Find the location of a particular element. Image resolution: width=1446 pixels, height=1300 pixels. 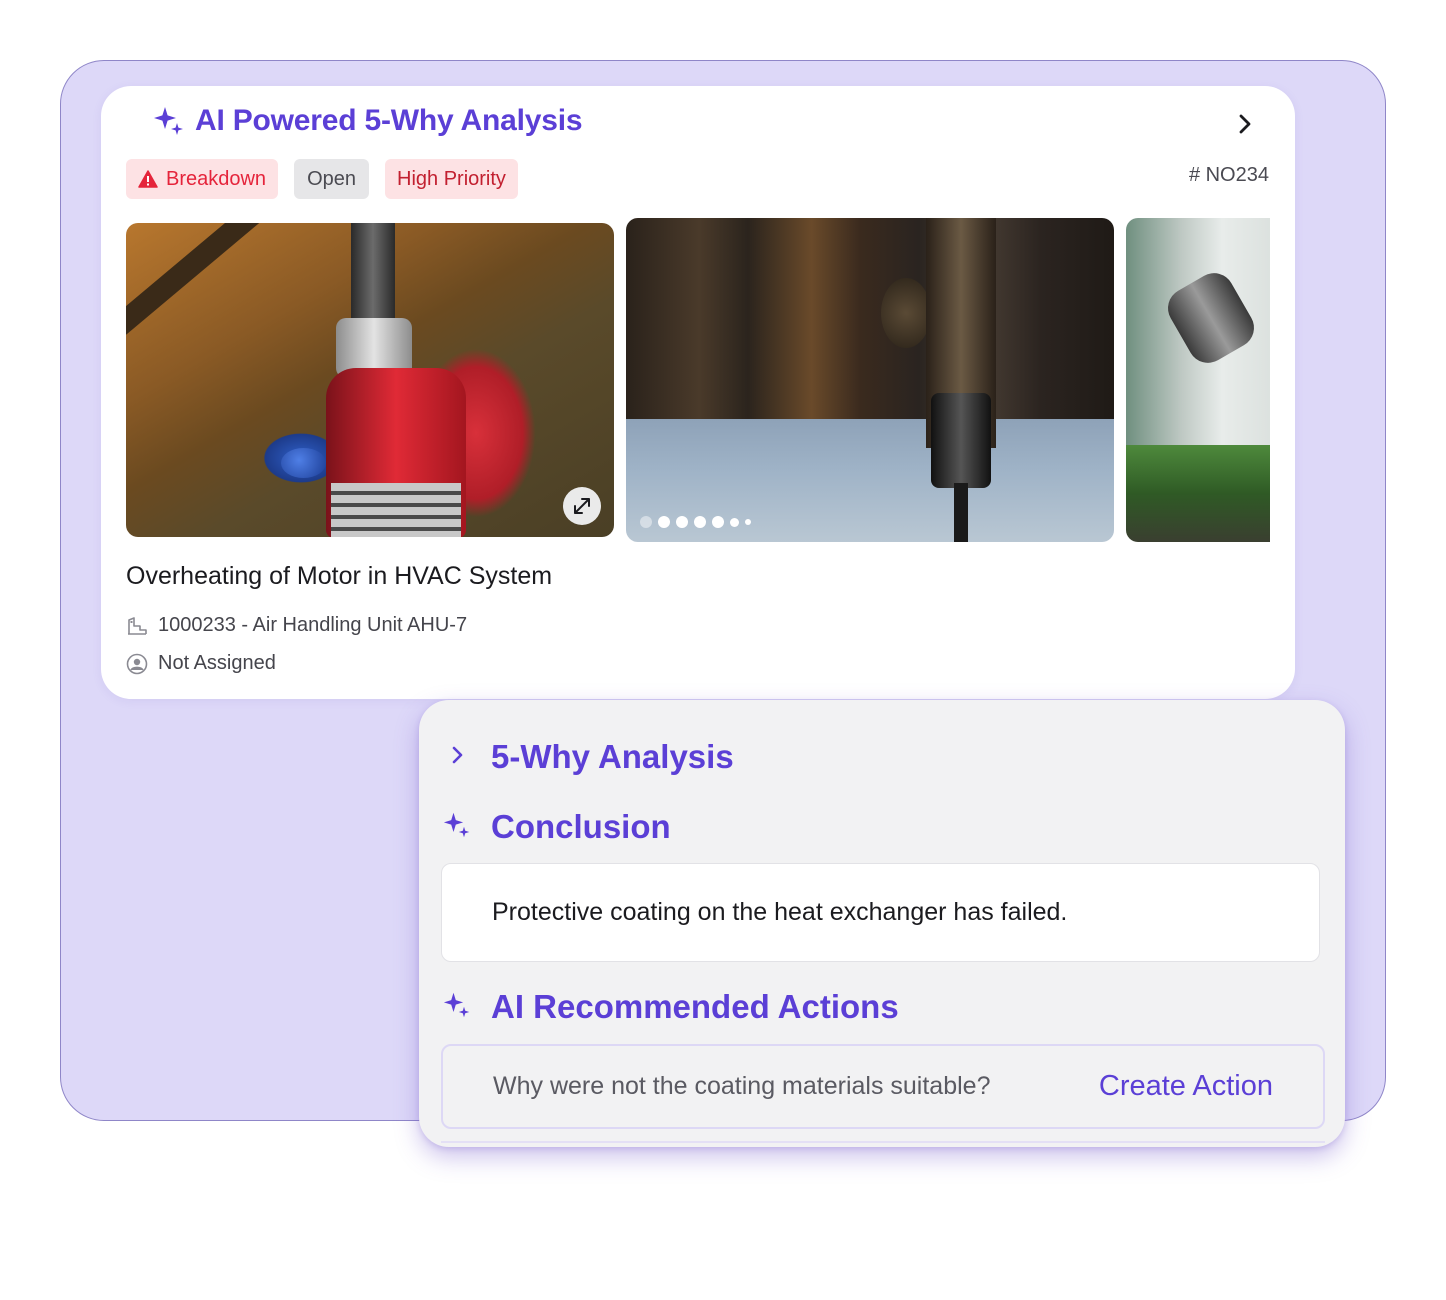

card-header: AI Powered 5-Why Analysis is located at coordinates (368, 121).